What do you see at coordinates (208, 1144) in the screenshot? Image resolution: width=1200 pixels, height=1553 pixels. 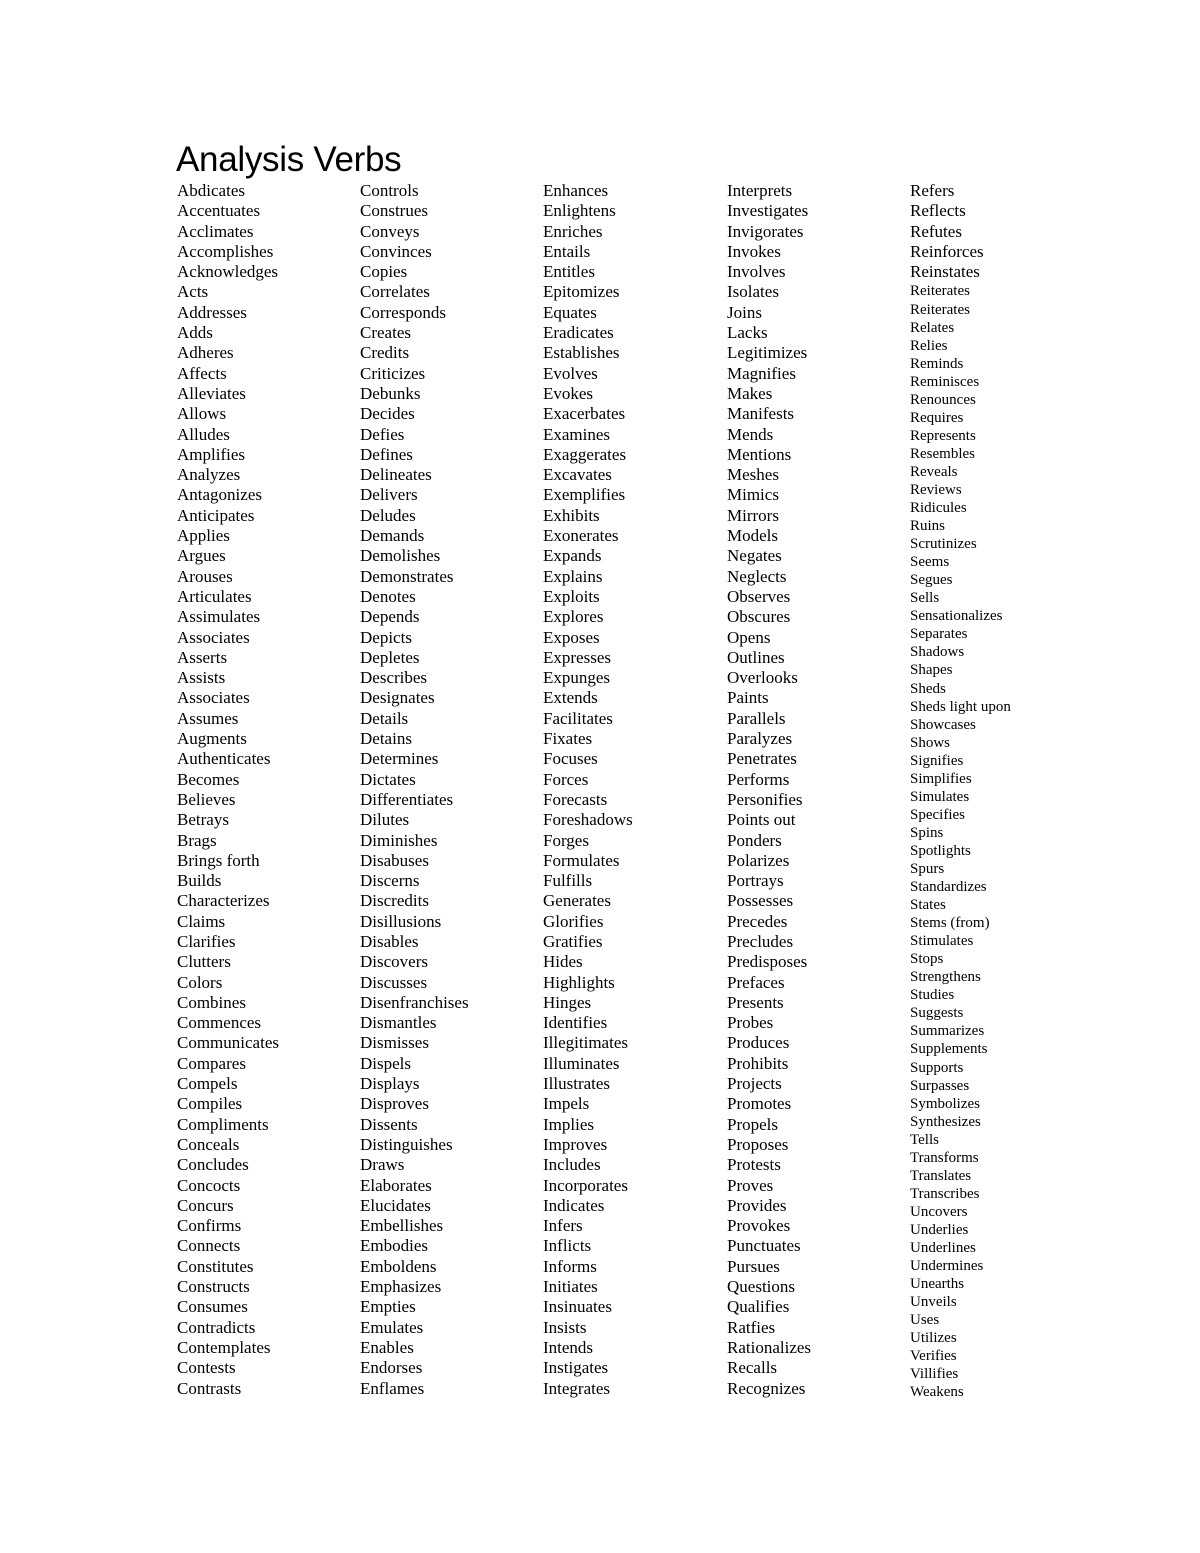 I see `verb-item: Conceals` at bounding box center [208, 1144].